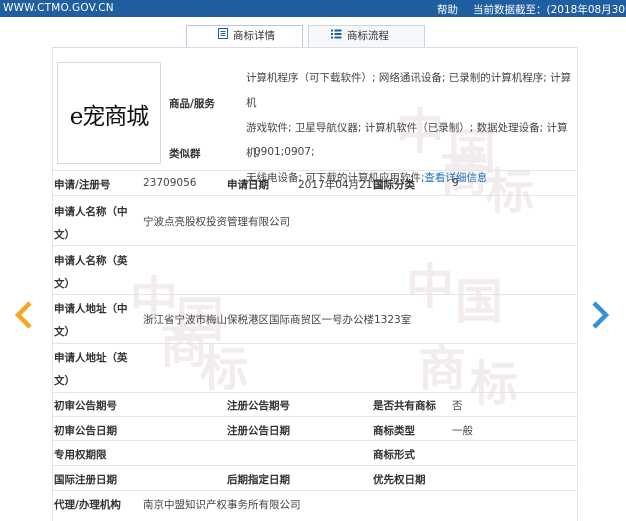 The height and width of the screenshot is (521, 626). I want to click on address-cn-label-2: 文）, so click(64, 332).